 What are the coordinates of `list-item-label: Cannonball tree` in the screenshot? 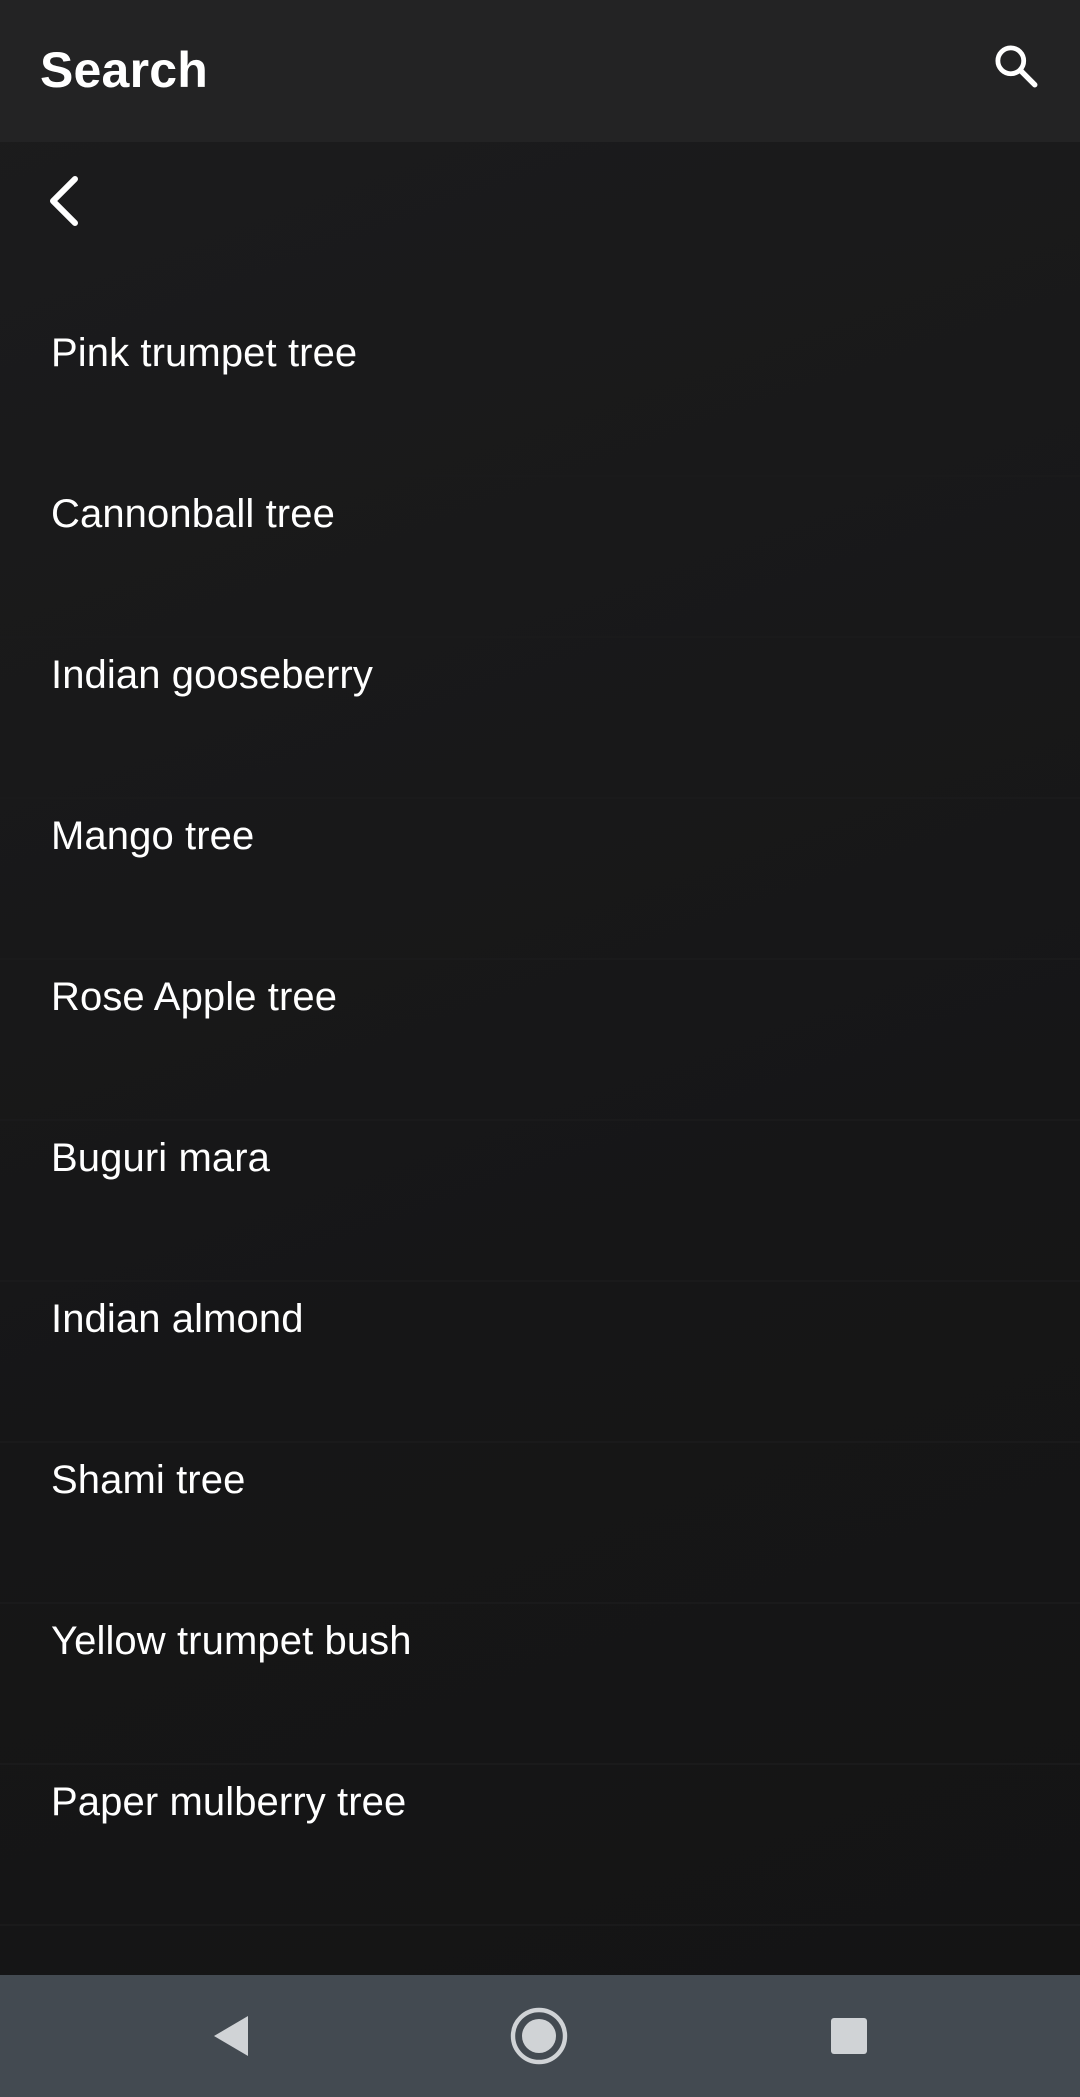 It's located at (193, 514).